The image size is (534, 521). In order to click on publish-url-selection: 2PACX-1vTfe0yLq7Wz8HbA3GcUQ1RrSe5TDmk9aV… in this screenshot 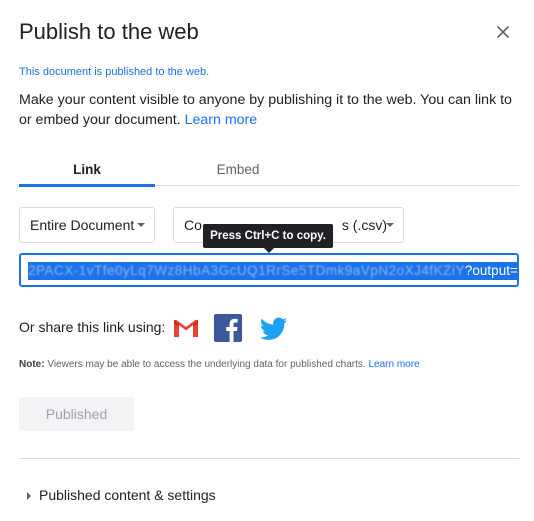, I will do `click(273, 271)`.